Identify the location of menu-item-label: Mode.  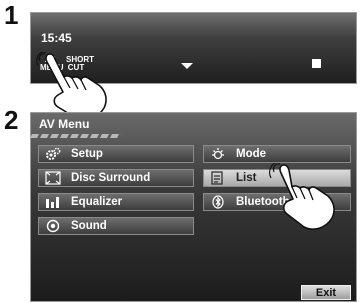
(251, 154).